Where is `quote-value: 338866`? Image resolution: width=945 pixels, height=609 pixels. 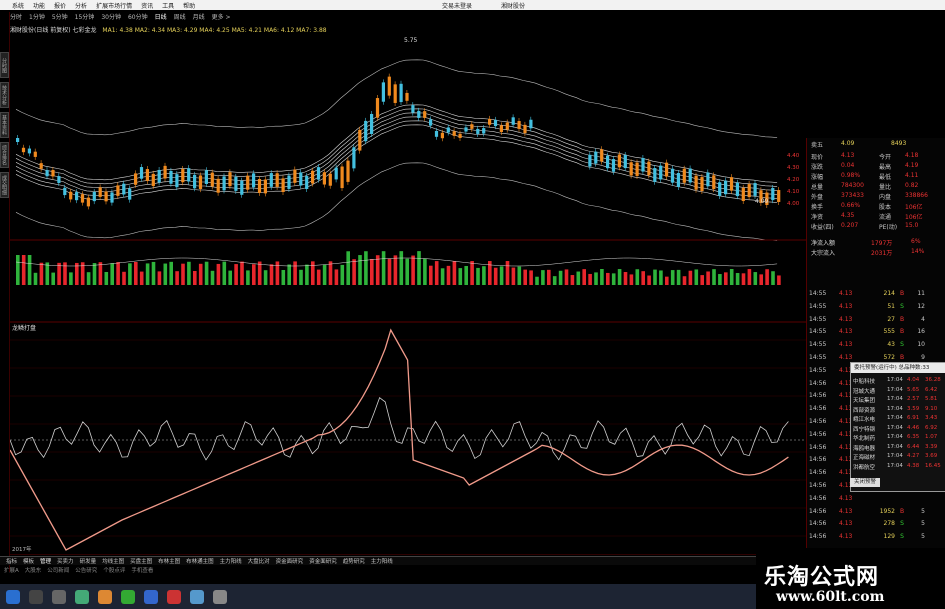 quote-value: 338866 is located at coordinates (916, 195).